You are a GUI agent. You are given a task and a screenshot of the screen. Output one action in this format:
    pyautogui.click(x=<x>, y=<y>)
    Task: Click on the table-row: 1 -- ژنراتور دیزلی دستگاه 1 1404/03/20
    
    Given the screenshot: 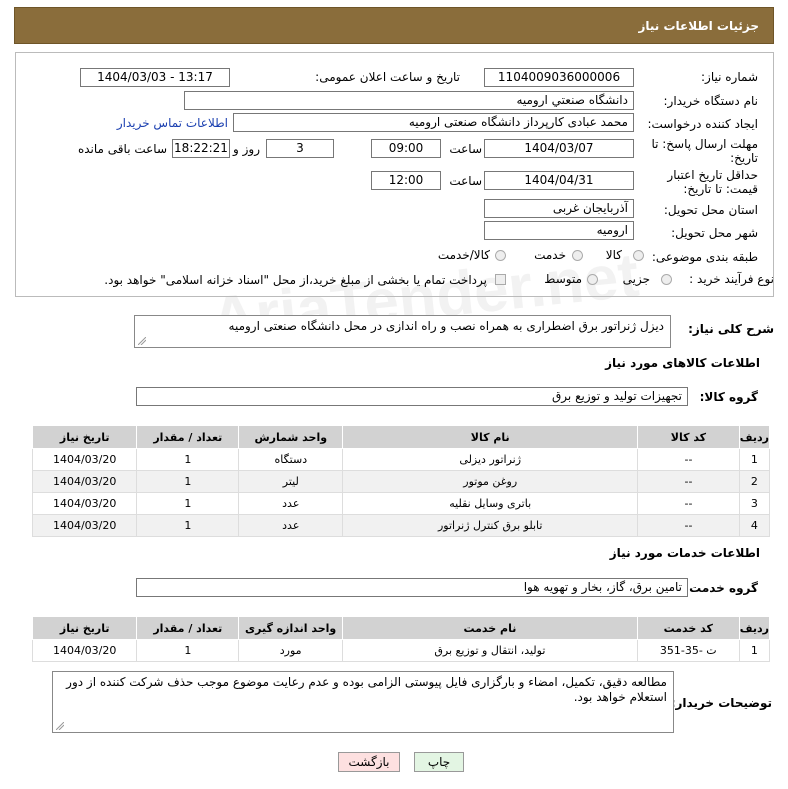 What is the action you would take?
    pyautogui.click(x=401, y=459)
    